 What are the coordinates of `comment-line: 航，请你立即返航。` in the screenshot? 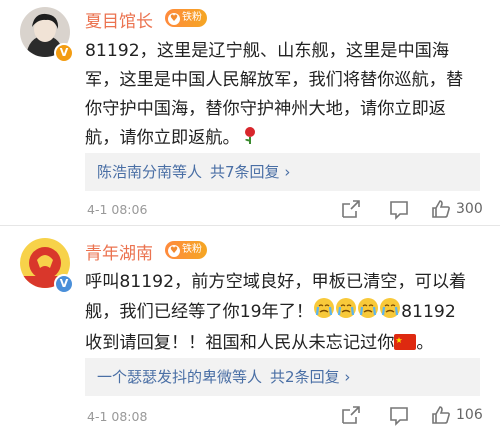 It's located at (162, 138).